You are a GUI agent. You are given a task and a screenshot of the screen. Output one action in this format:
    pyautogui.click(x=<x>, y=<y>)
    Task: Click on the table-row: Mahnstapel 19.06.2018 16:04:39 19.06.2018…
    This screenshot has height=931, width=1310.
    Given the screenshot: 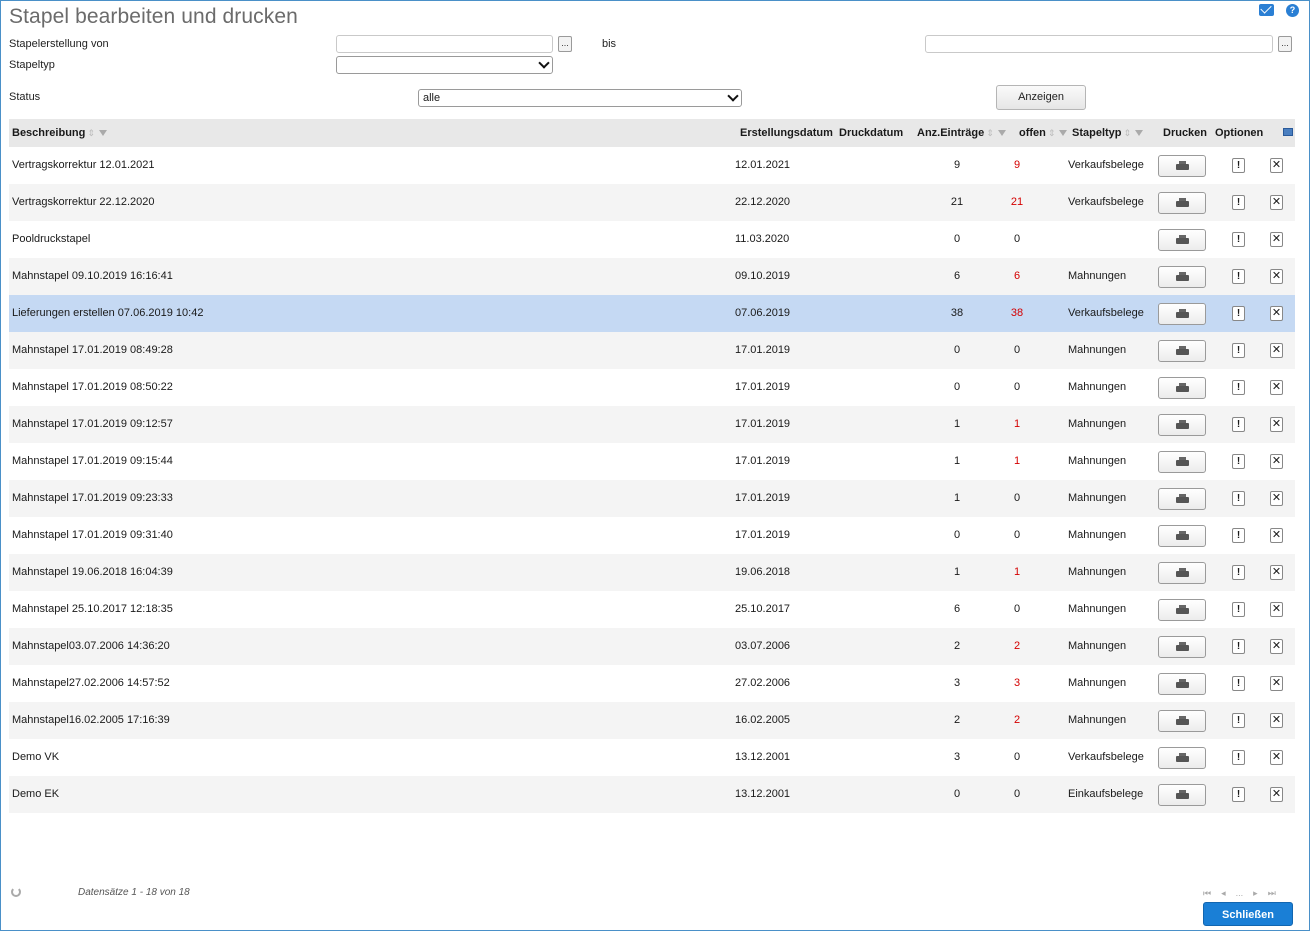 What is the action you would take?
    pyautogui.click(x=652, y=572)
    